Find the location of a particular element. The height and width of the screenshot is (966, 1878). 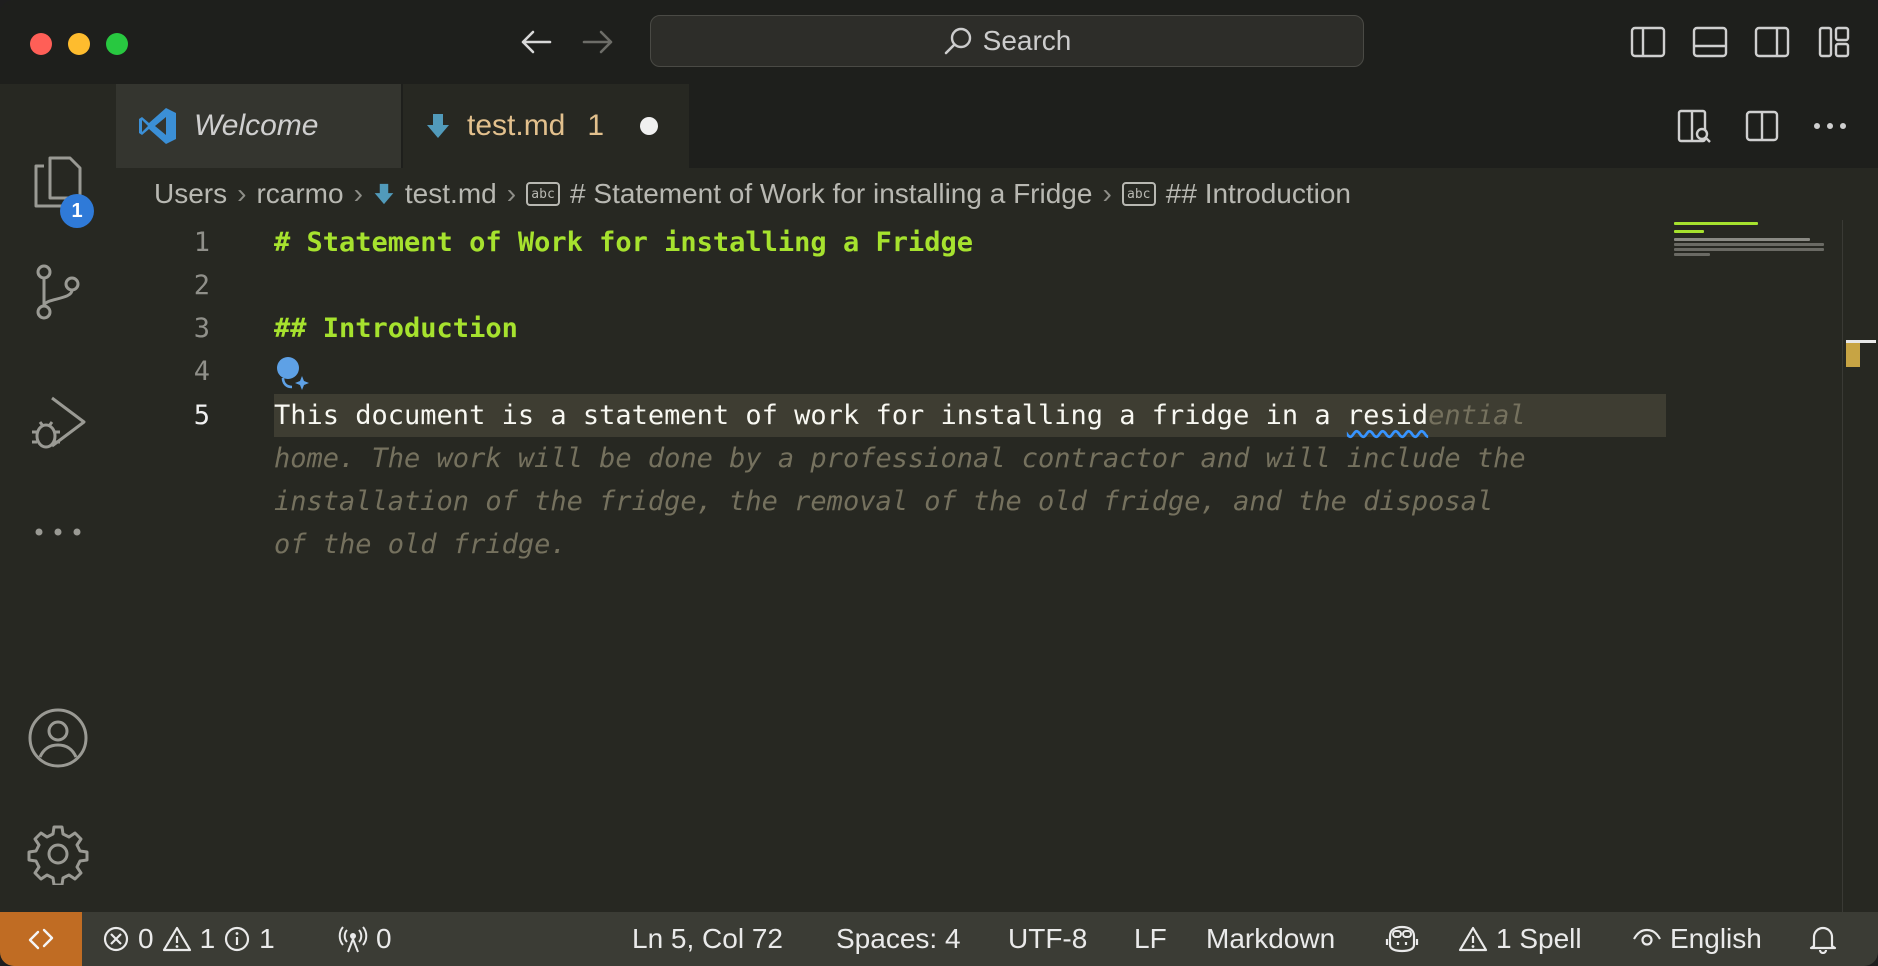

line-number: 4 is located at coordinates (201, 371).